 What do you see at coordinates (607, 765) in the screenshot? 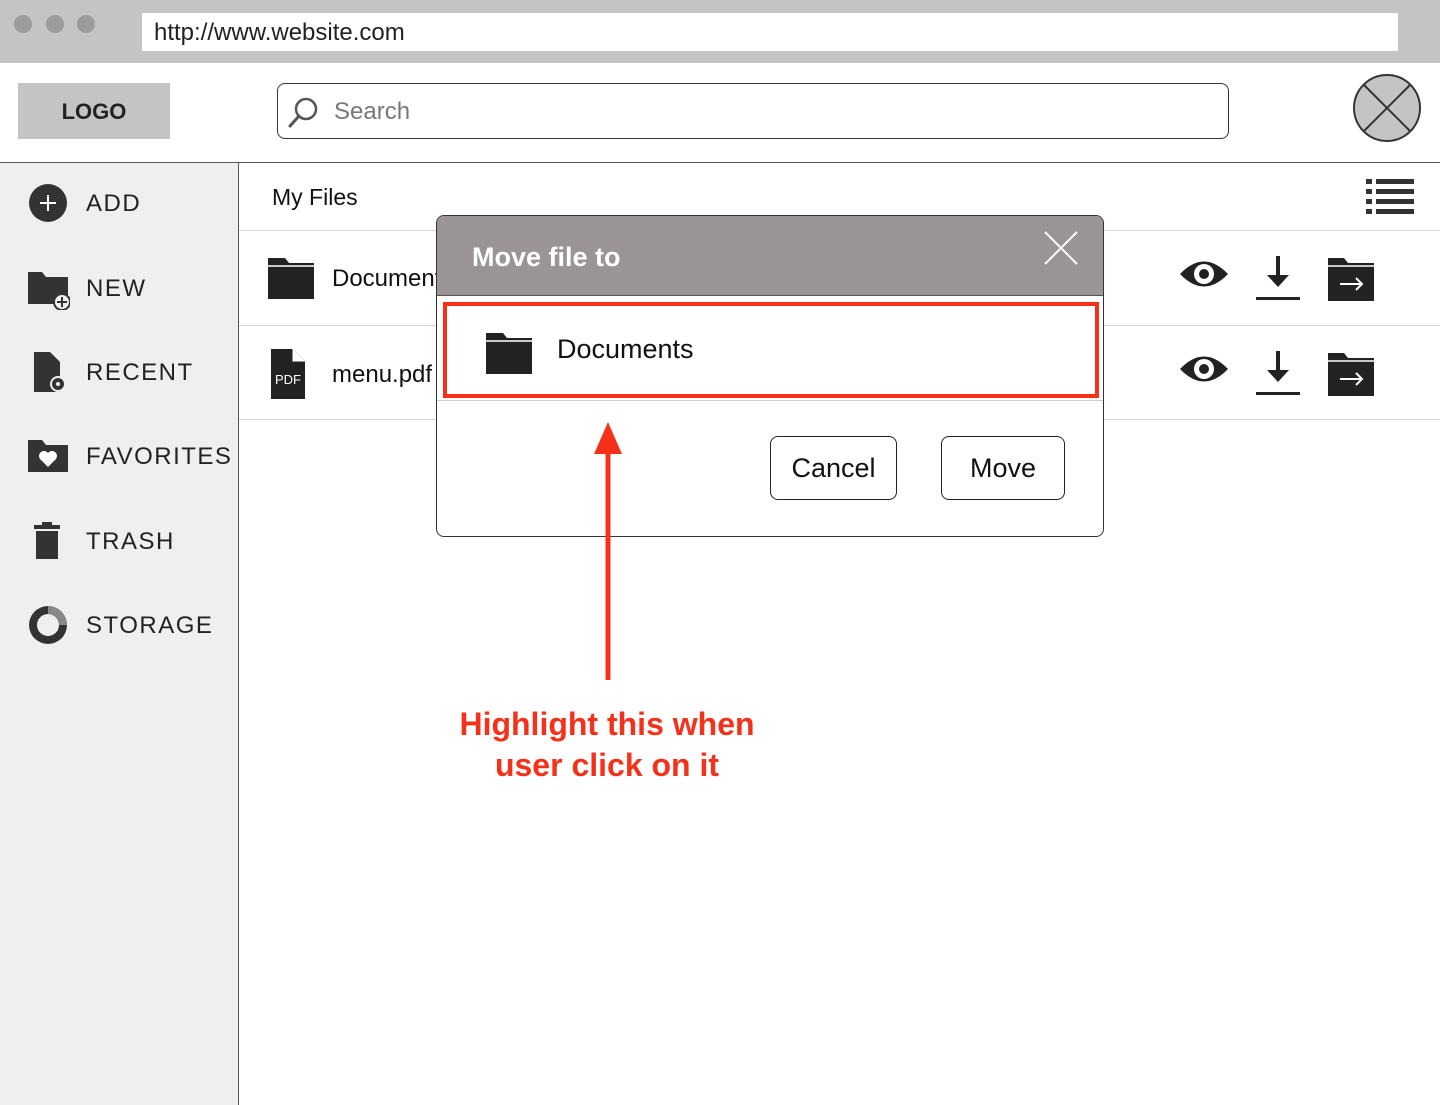
I see `annotation-line-2: user click on it` at bounding box center [607, 765].